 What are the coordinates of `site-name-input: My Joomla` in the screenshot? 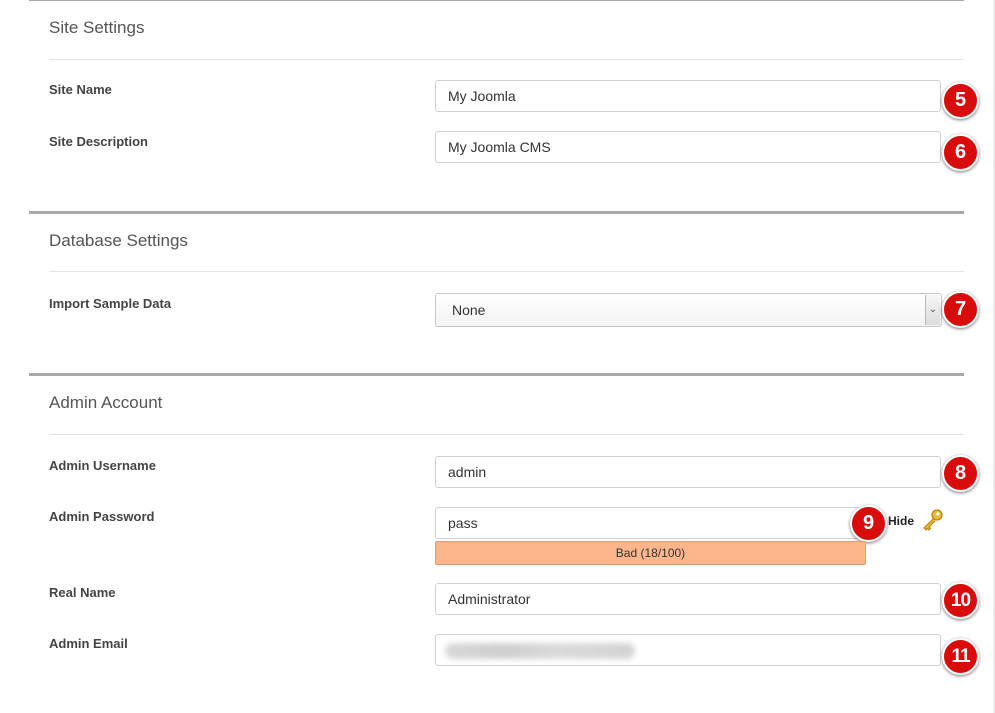 It's located at (688, 96).